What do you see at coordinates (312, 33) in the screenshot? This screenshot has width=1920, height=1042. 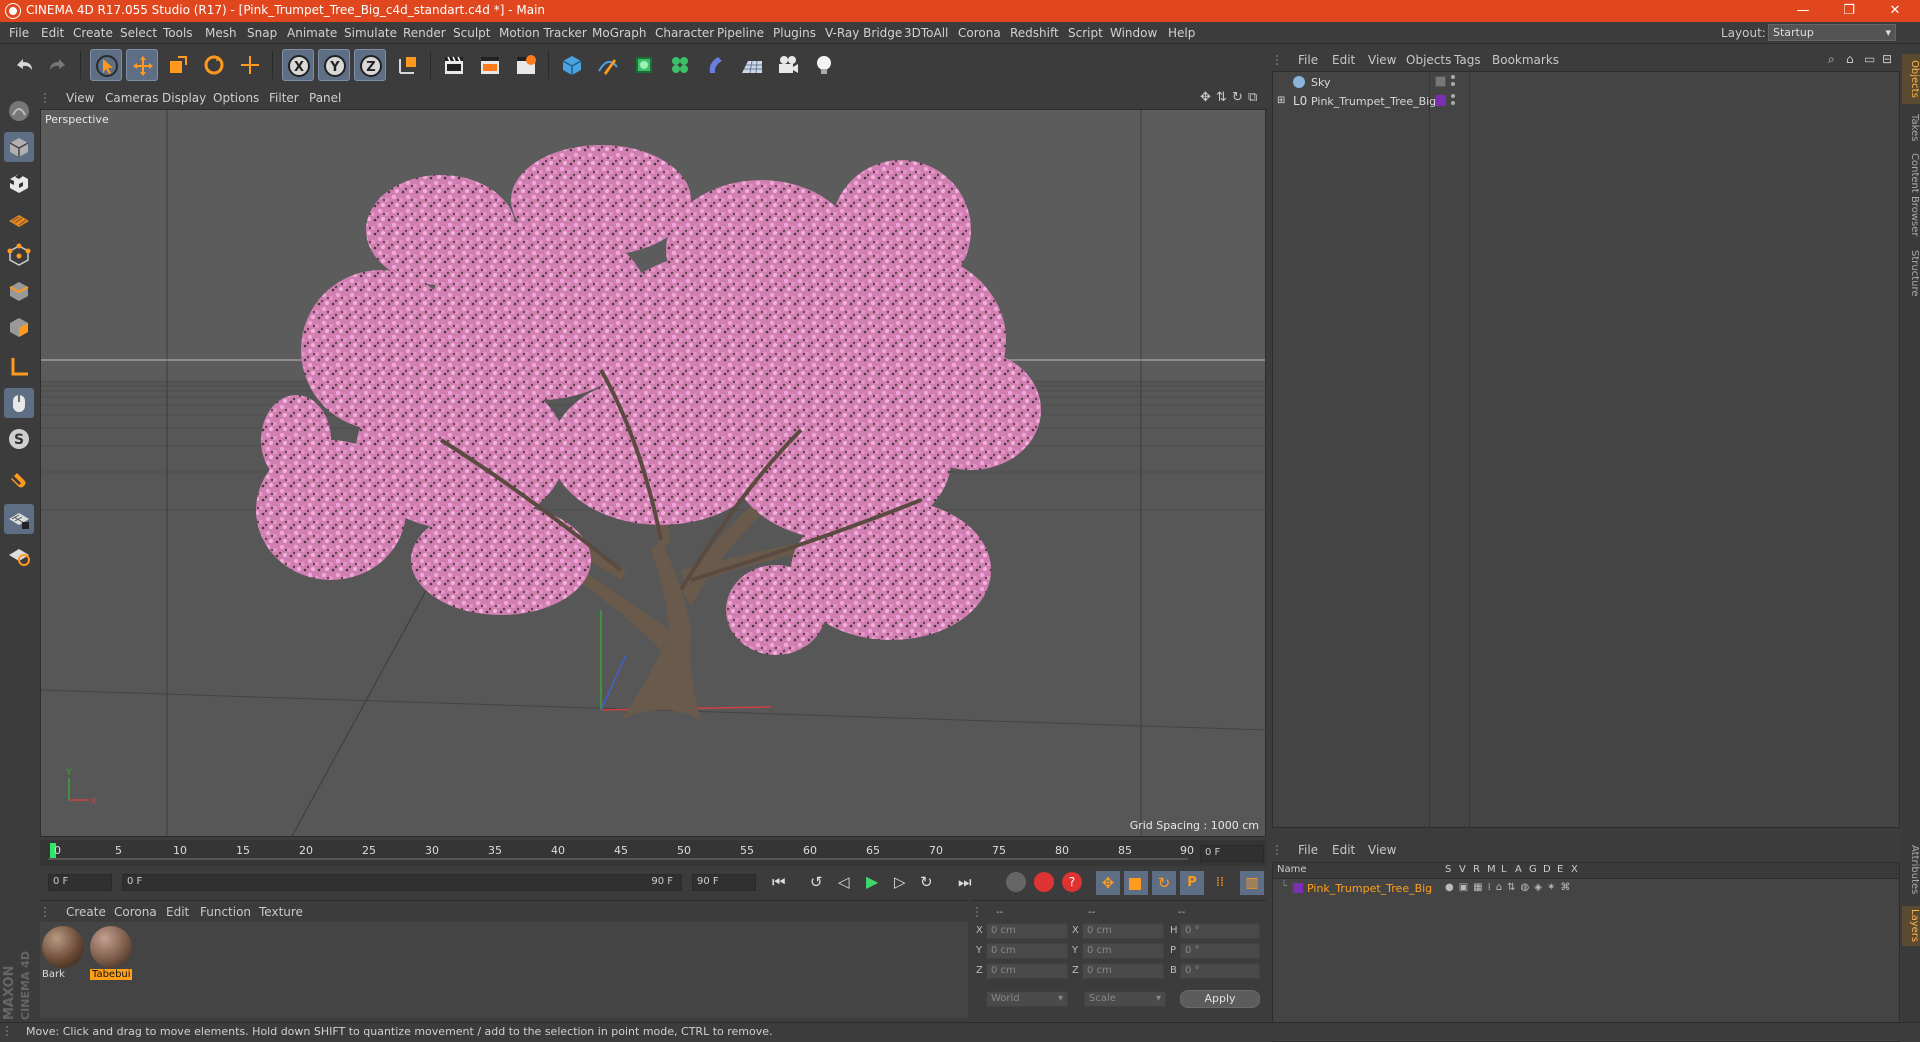 I see `menu-animate: Animate` at bounding box center [312, 33].